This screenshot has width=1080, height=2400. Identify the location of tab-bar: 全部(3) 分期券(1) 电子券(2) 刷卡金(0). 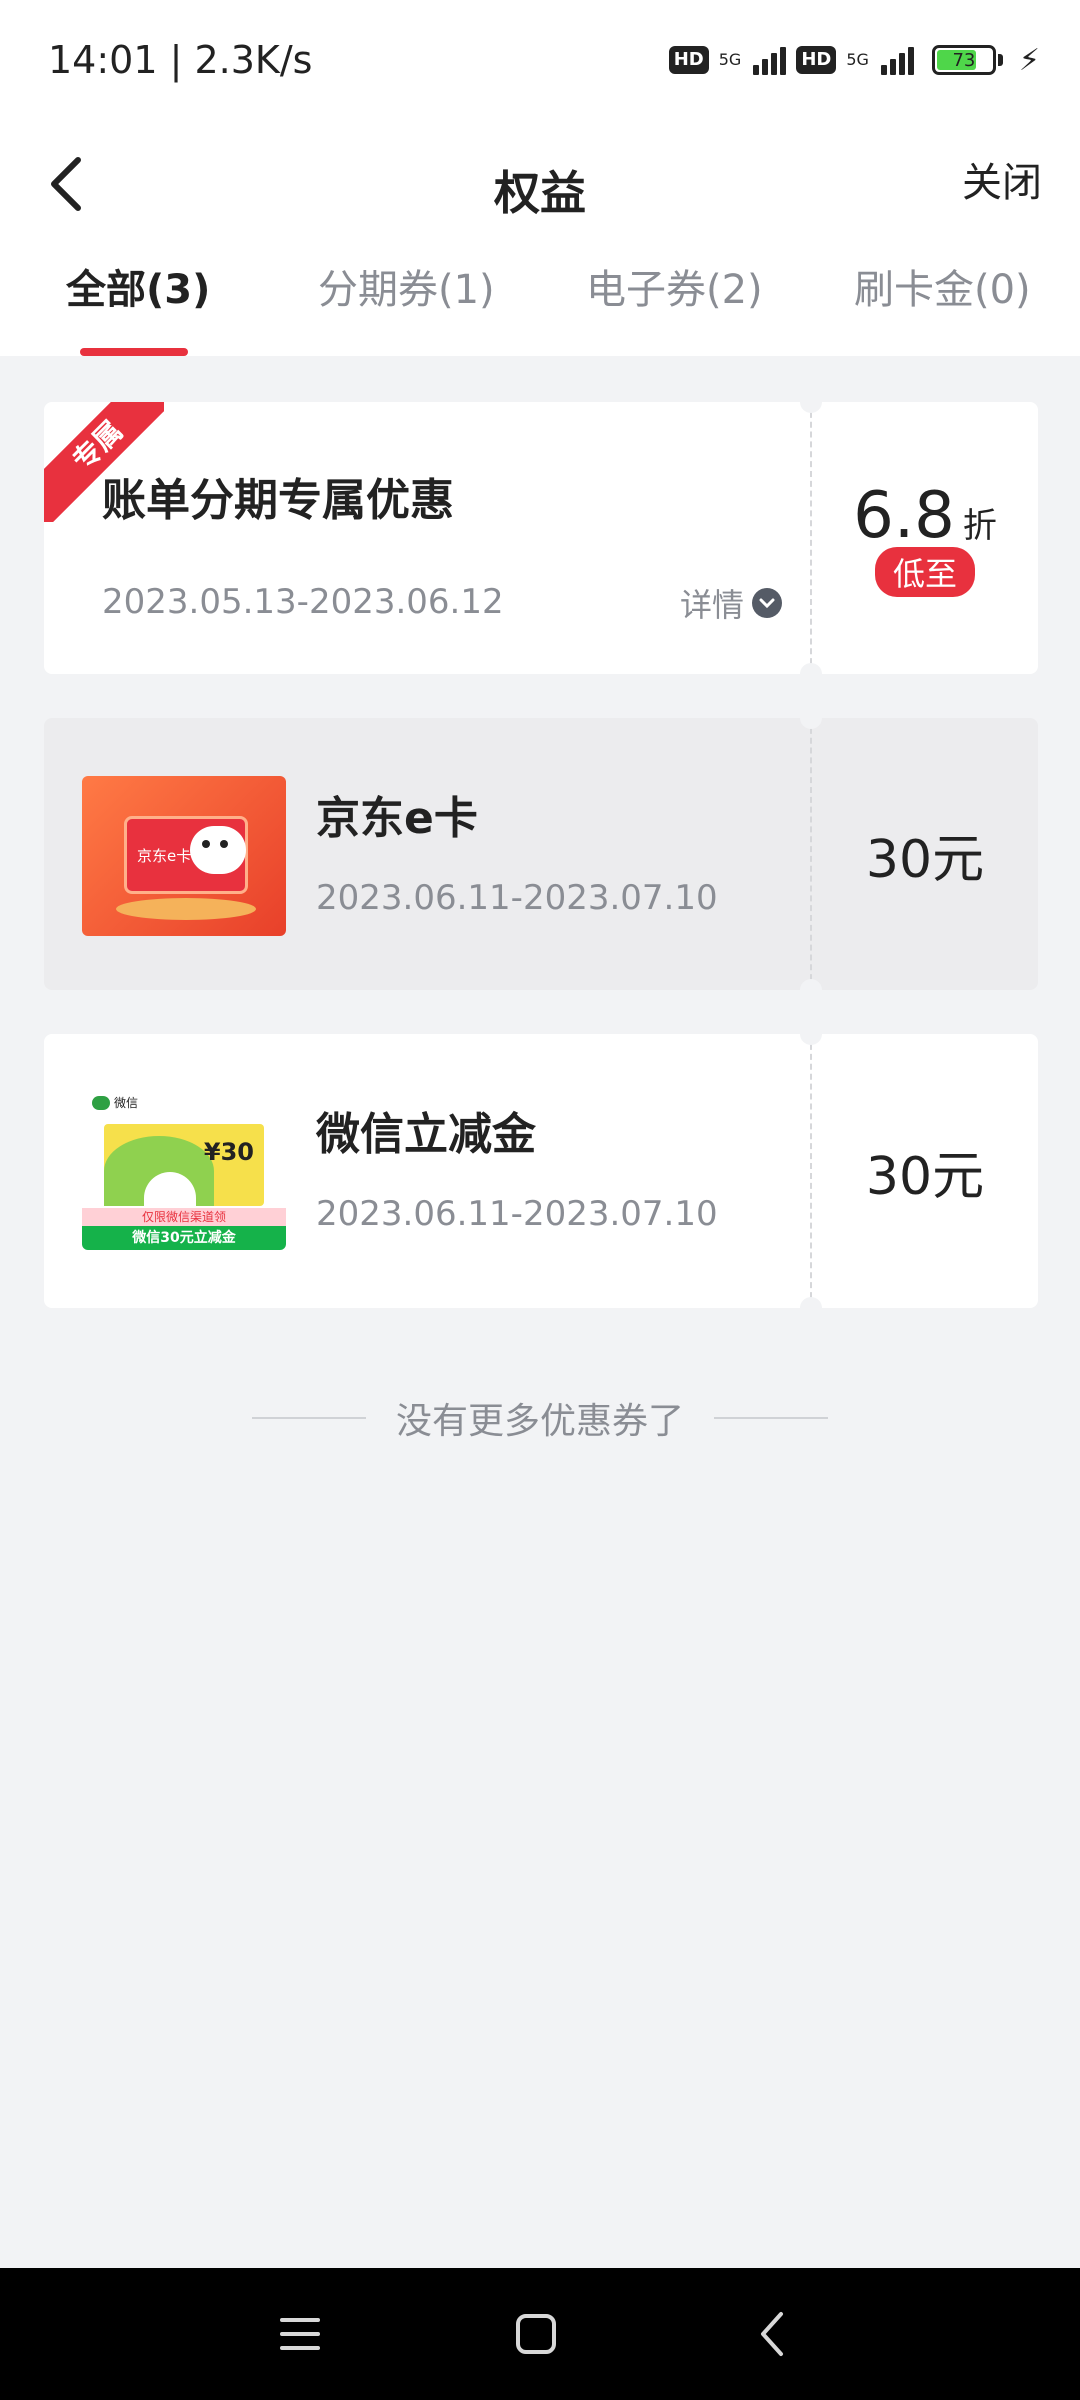
(540, 308).